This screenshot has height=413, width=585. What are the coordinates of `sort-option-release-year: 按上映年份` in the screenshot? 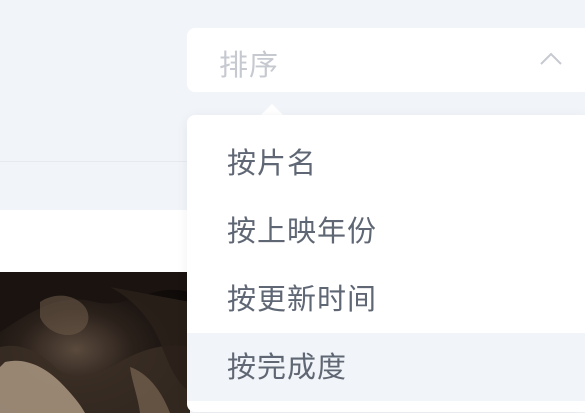 It's located at (386, 231).